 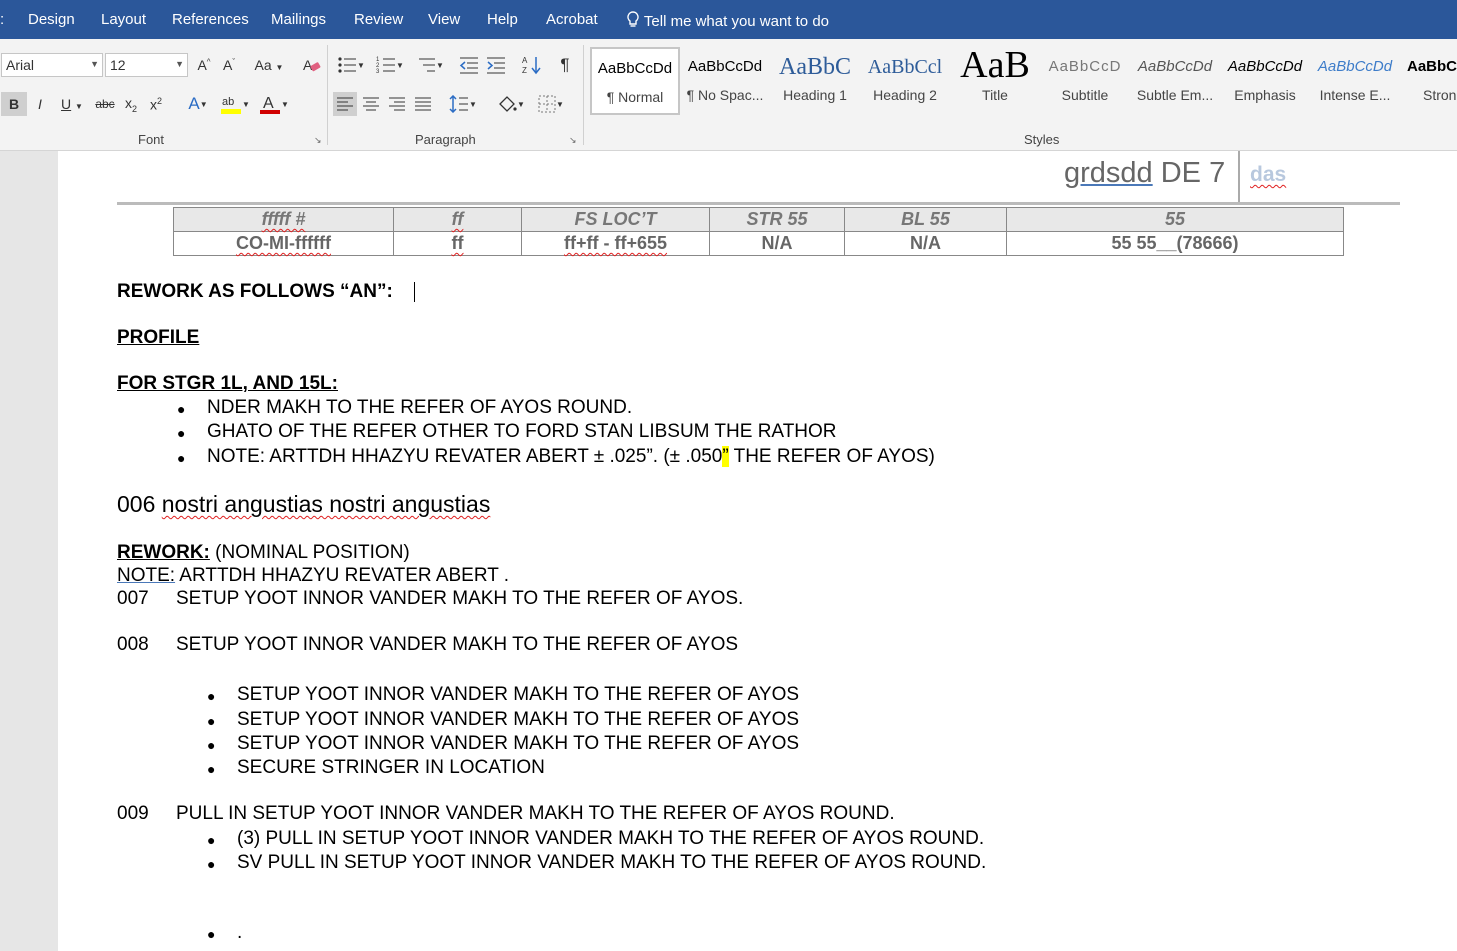 I want to click on underline-button: U ▼, so click(x=72, y=104).